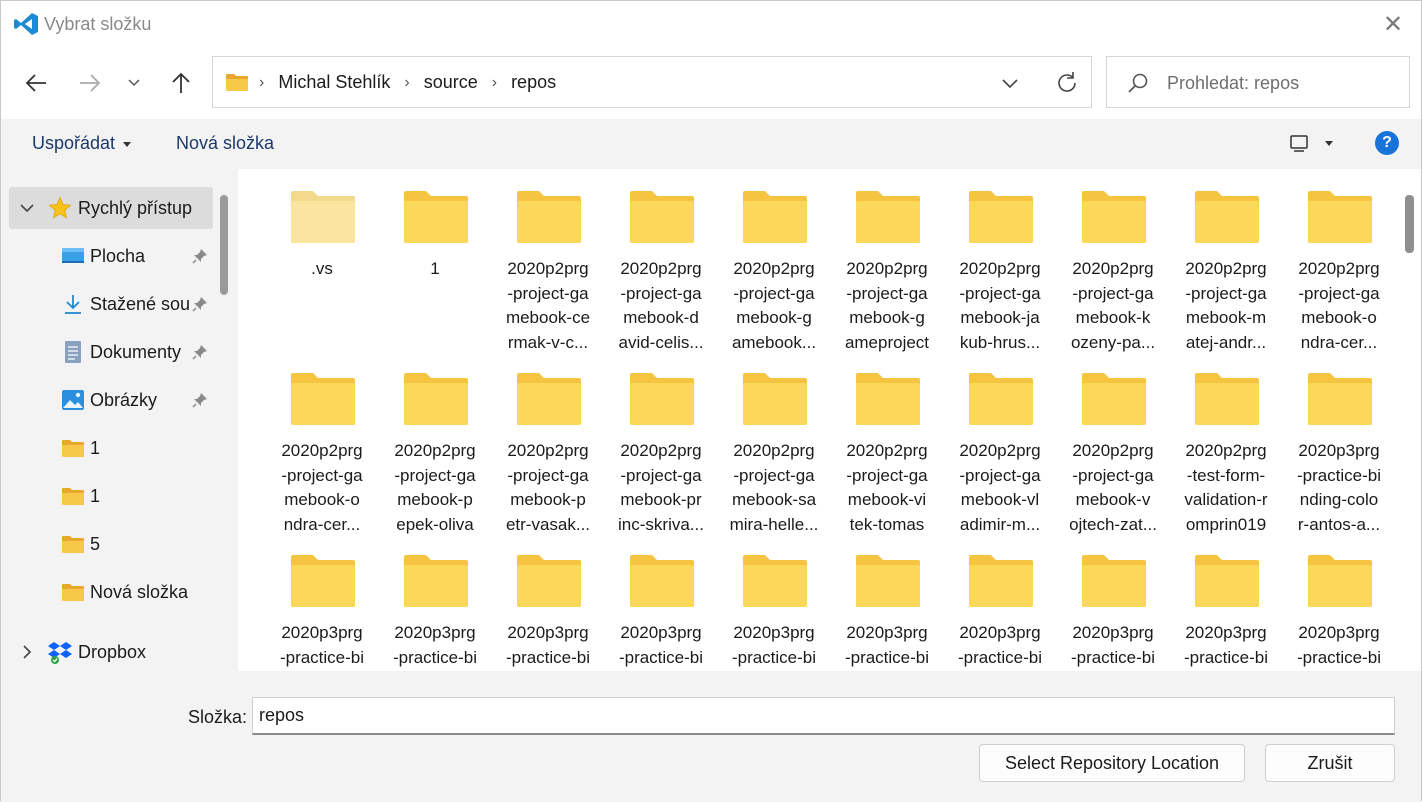  What do you see at coordinates (111, 544) in the screenshot?
I see `sidebar-item-folder-5: 5` at bounding box center [111, 544].